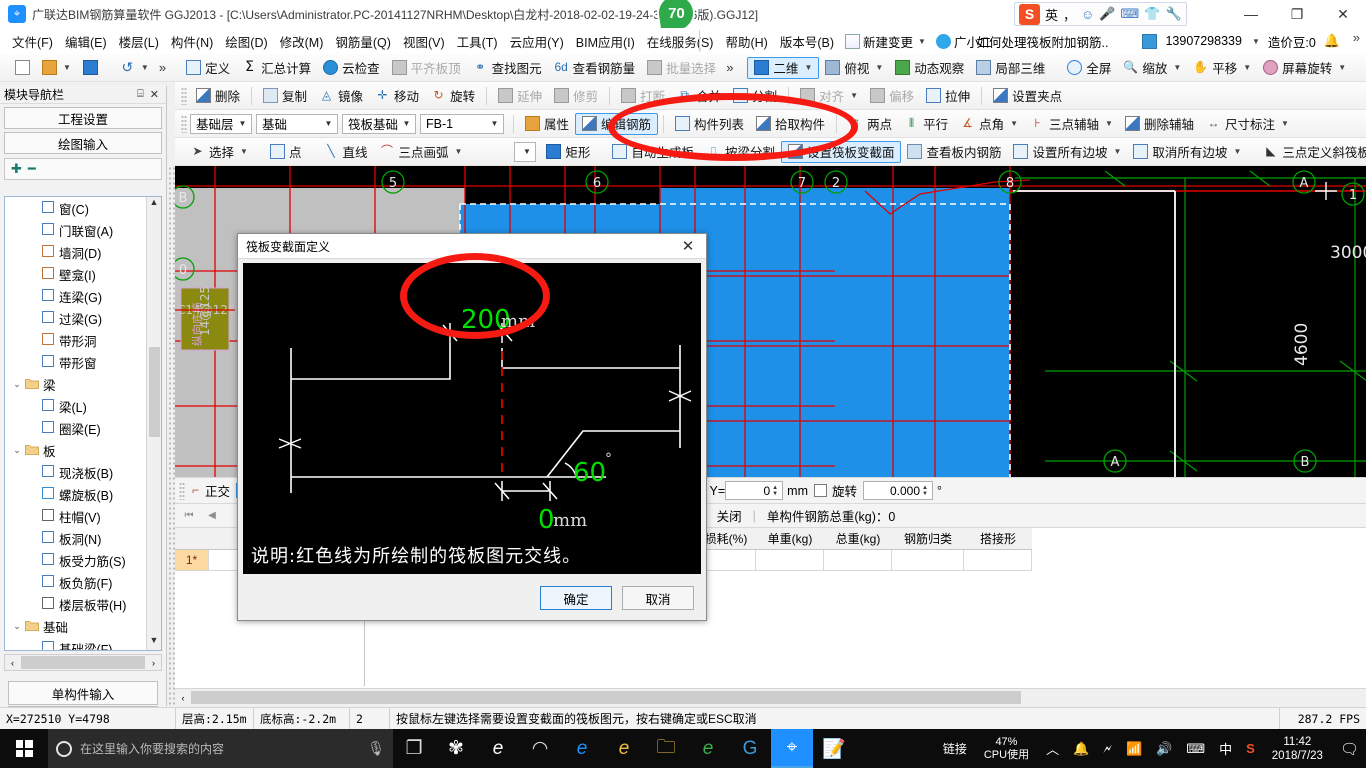 Image resolution: width=1366 pixels, height=768 pixels. Describe the element at coordinates (948, 96) in the screenshot. I see `stretch-button: 拉伸` at that location.